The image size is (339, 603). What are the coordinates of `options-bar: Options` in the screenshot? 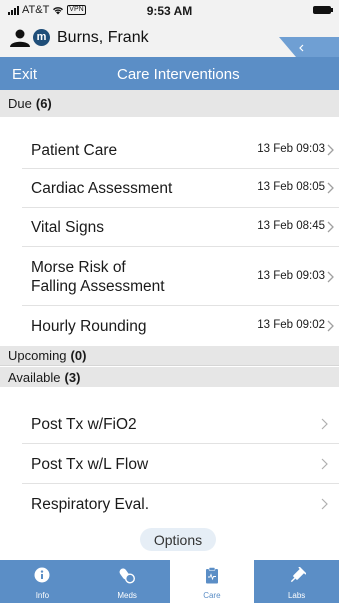 It's located at (169, 539).